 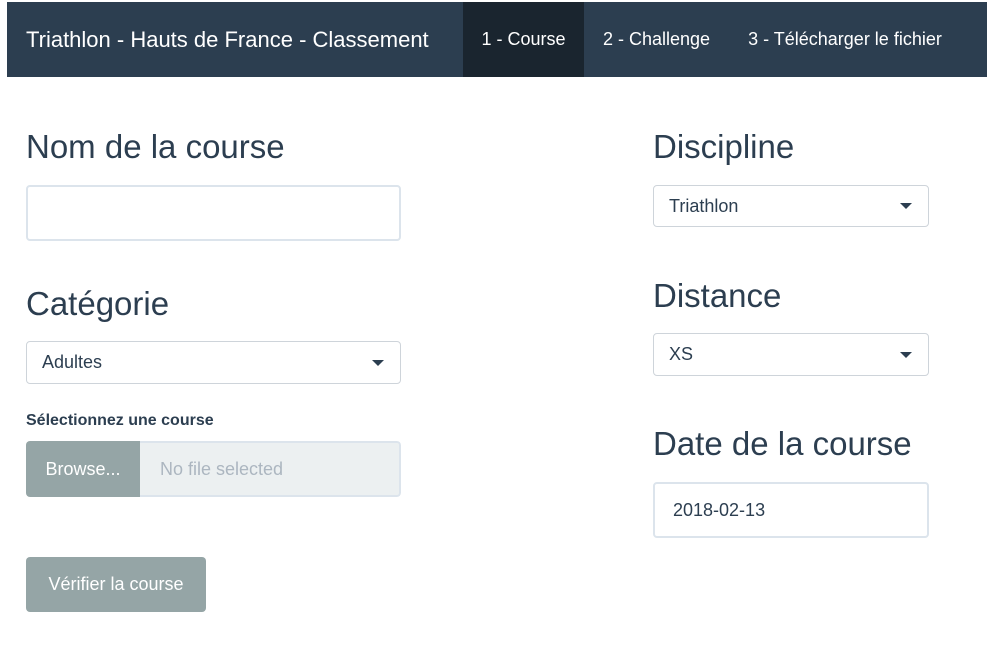 I want to click on tab-download-file: 3 - Télécharger le fichier, so click(x=845, y=39).